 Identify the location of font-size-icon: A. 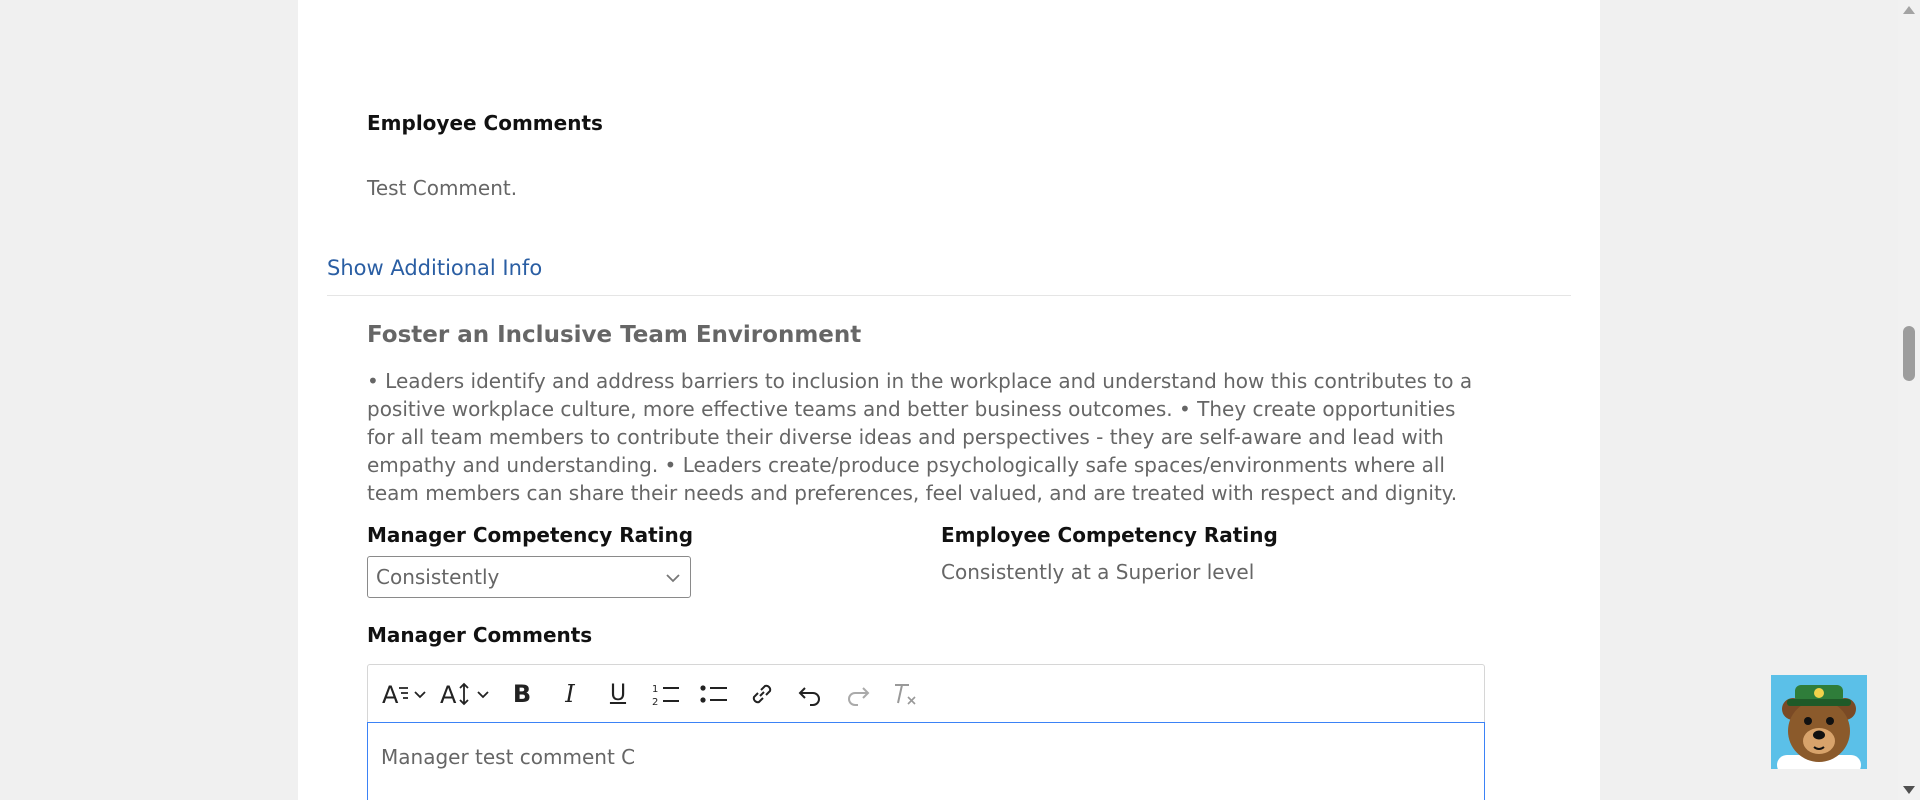
(464, 694).